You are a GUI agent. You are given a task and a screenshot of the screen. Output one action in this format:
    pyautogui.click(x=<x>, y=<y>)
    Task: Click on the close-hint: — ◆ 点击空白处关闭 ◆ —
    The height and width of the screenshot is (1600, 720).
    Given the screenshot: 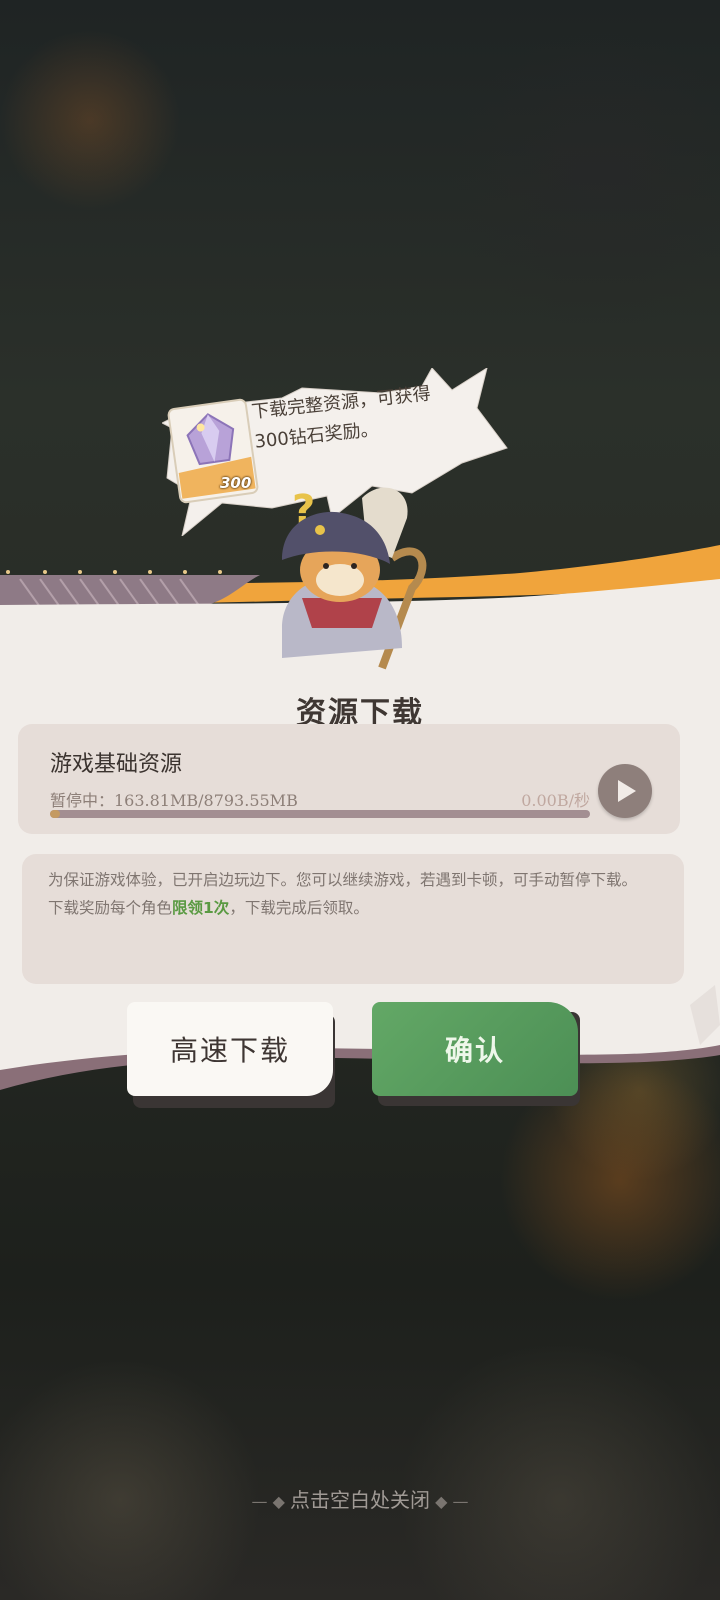 What is the action you would take?
    pyautogui.click(x=360, y=1498)
    